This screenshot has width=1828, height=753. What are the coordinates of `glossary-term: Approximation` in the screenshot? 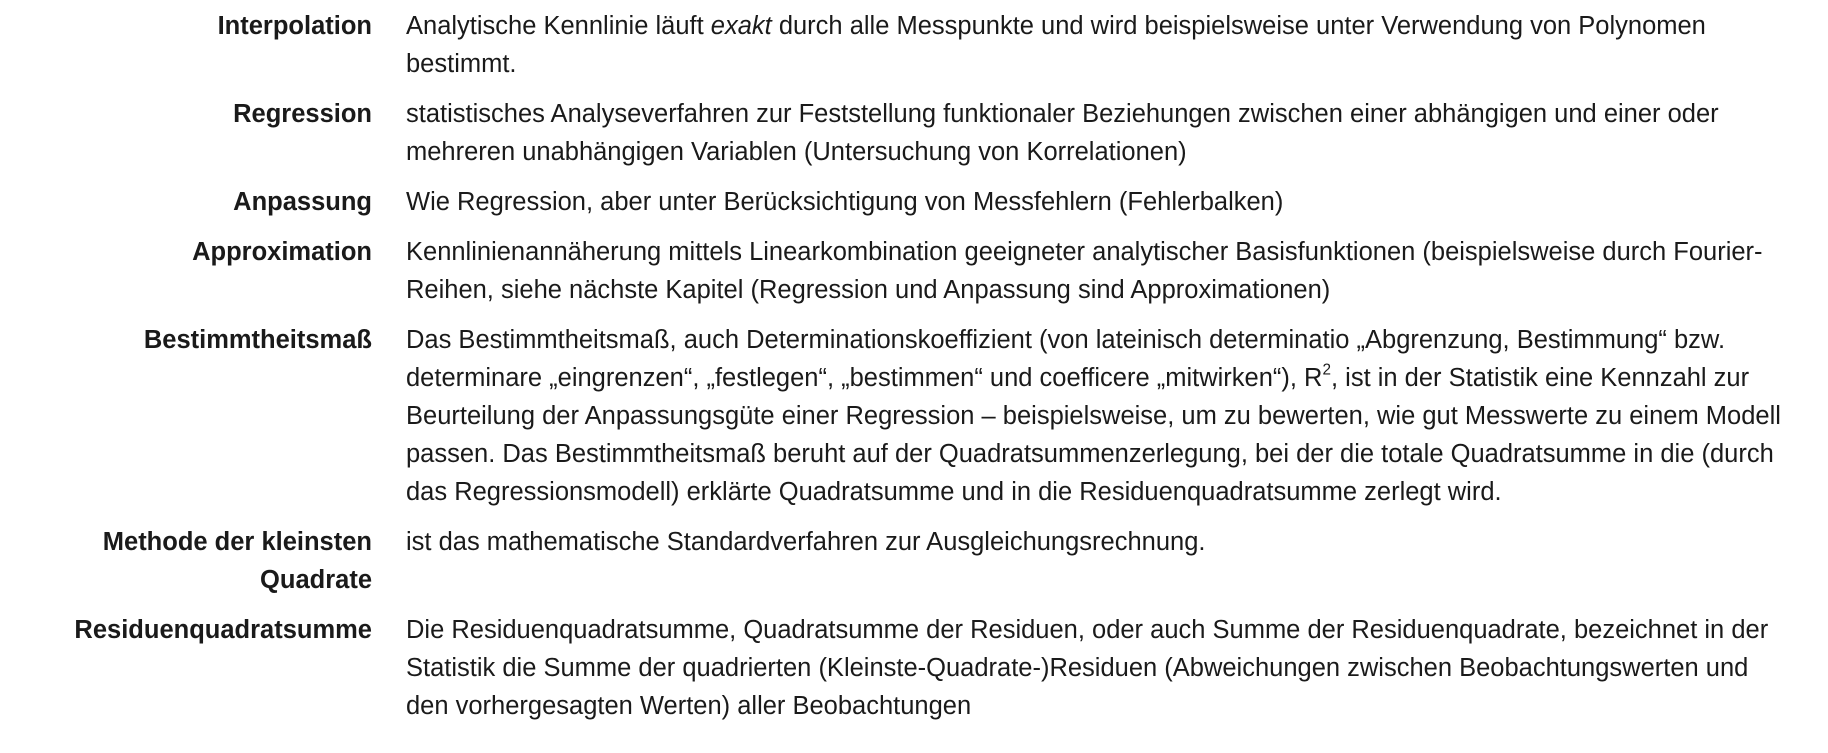 It's located at (282, 252).